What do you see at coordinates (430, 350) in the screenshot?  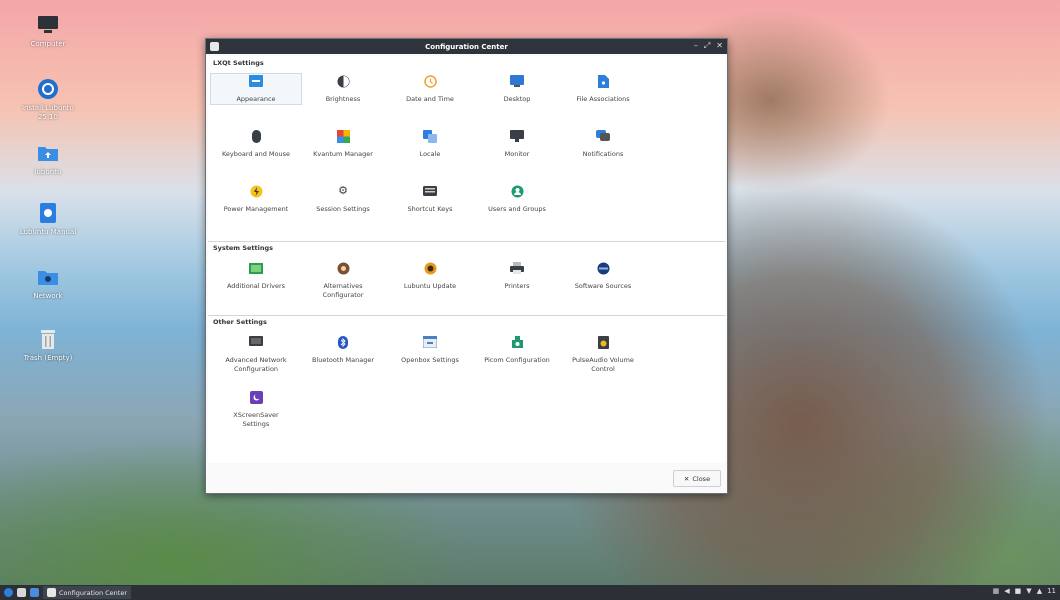 I see `item-openbox-settings: Openbox Settings` at bounding box center [430, 350].